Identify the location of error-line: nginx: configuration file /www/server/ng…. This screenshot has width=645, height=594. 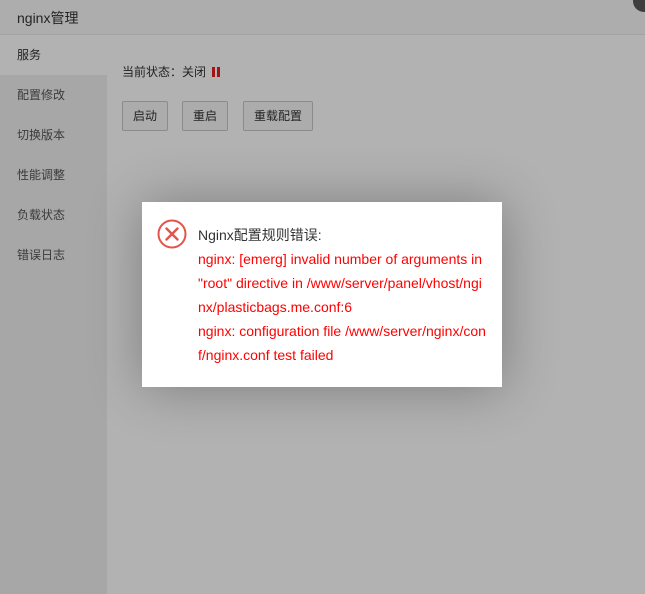
(342, 343).